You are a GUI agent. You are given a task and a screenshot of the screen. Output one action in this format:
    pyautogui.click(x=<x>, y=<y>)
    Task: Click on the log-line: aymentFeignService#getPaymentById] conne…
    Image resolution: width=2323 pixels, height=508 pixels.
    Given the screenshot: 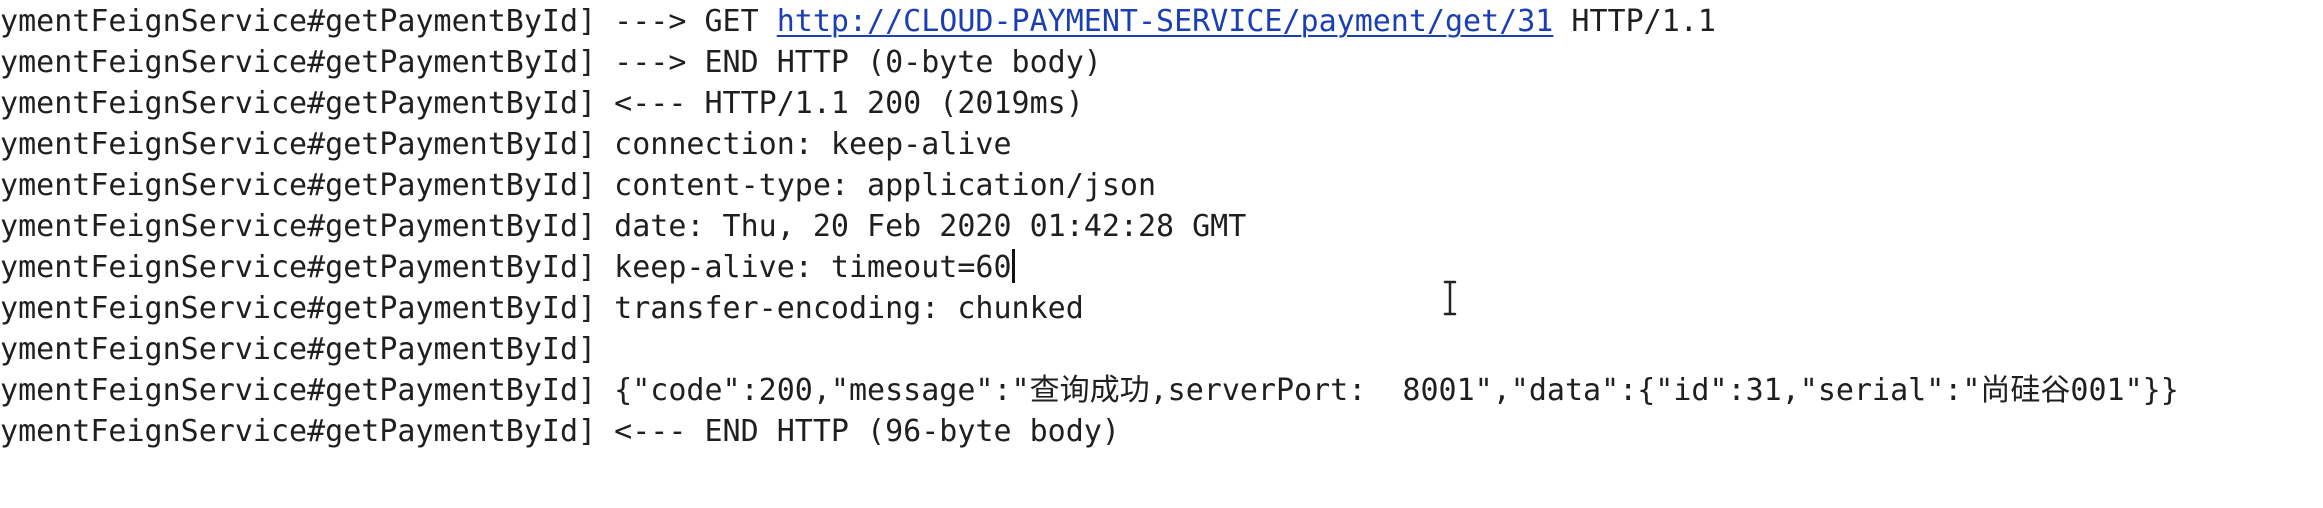 What is the action you would take?
    pyautogui.click(x=506, y=144)
    